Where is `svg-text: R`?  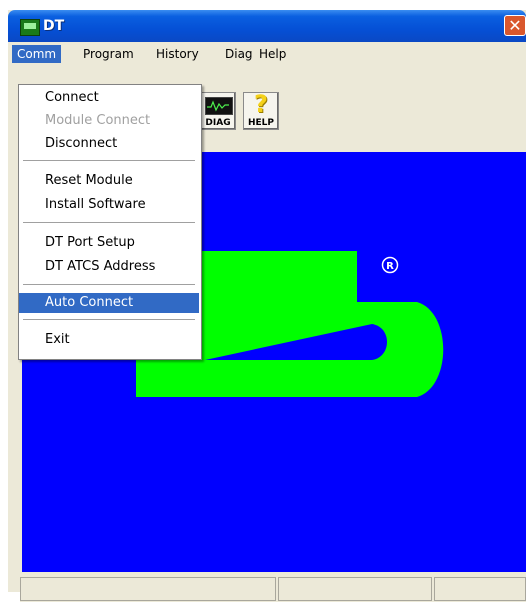
svg-text: R is located at coordinates (390, 266).